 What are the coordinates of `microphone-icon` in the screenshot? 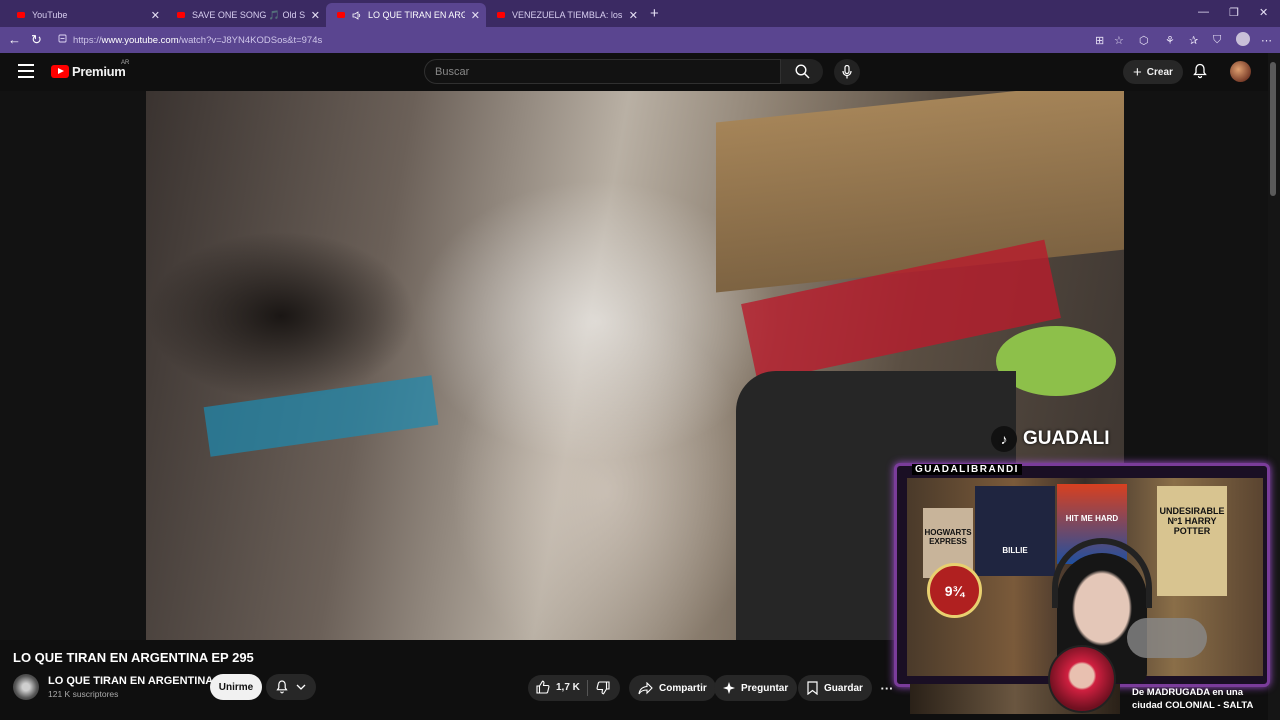 It's located at (847, 72).